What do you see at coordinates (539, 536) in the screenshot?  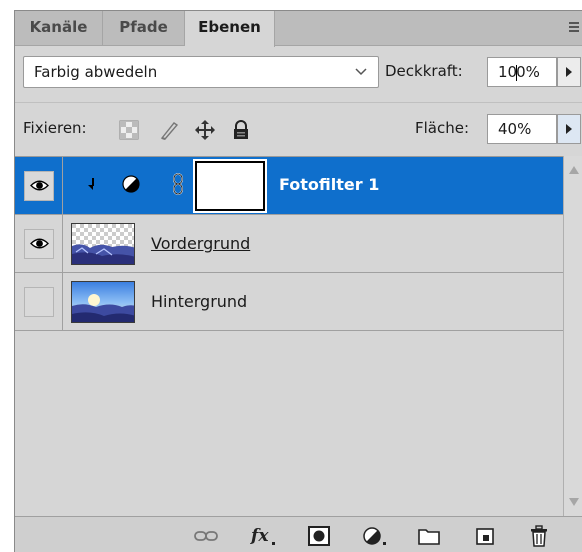 I see `delete-layer-icon` at bounding box center [539, 536].